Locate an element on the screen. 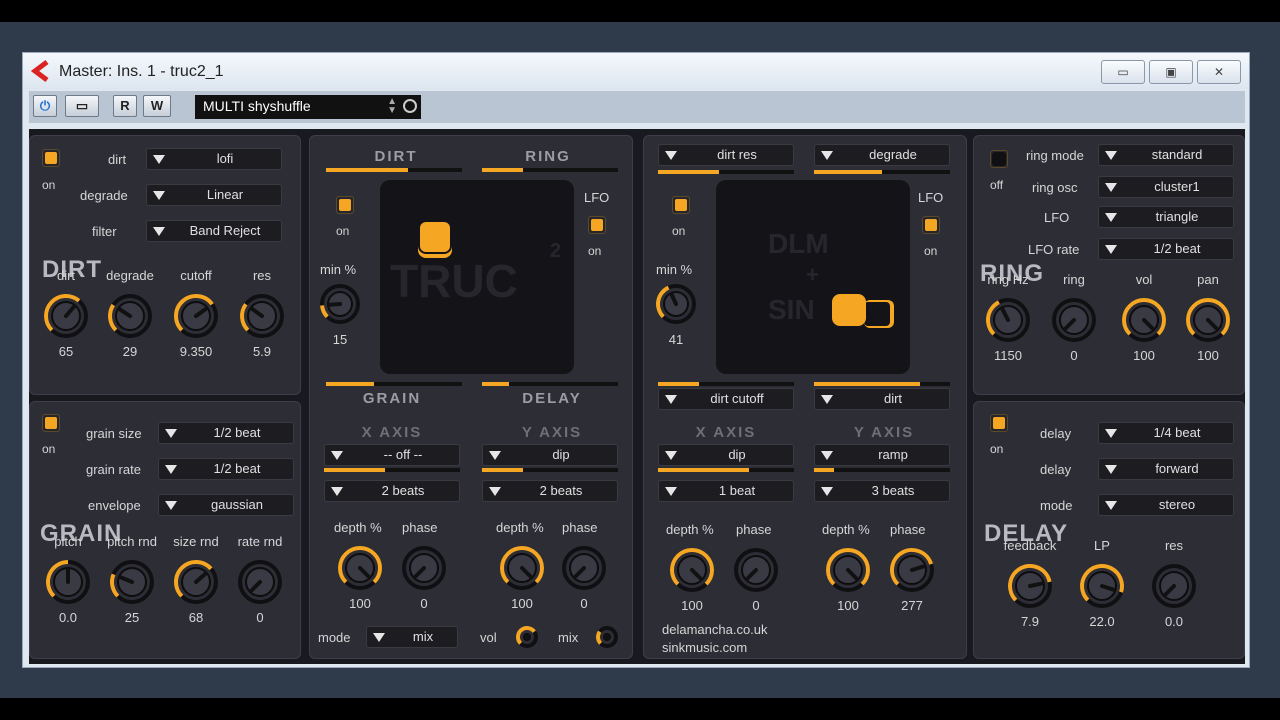 Image resolution: width=1280 pixels, height=720 pixels. delay-direction-dropdown: forward is located at coordinates (1166, 469).